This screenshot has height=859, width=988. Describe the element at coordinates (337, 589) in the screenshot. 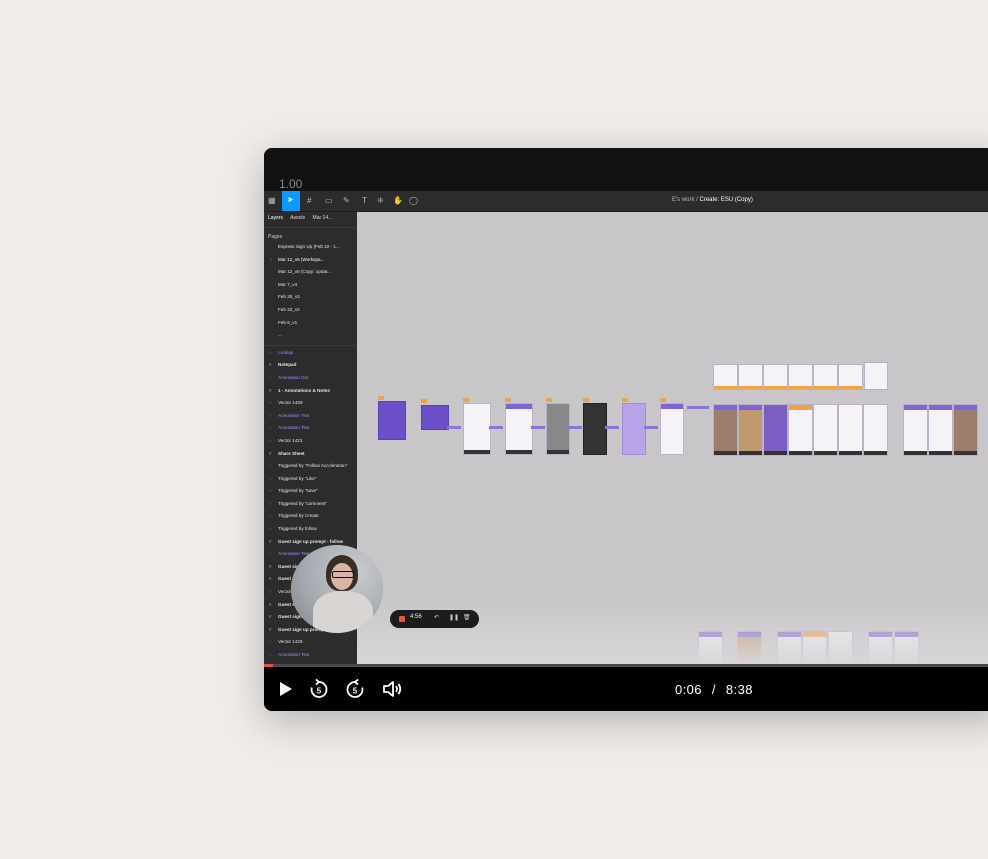

I see `webcam-bubble` at that location.